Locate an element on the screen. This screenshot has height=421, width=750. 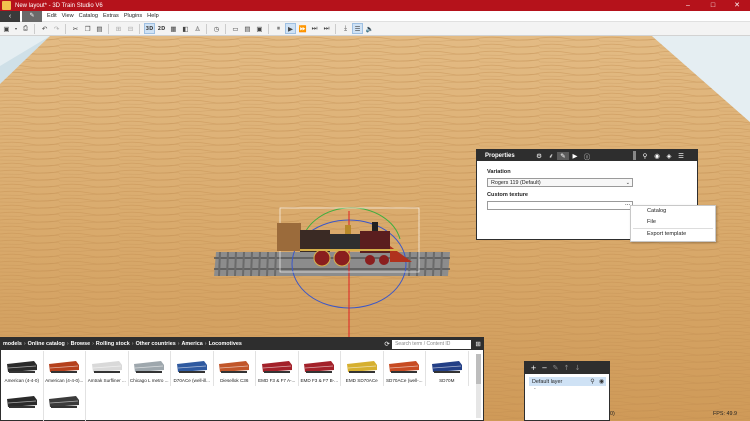
timetable-icon: ▤ is located at coordinates (247, 28).